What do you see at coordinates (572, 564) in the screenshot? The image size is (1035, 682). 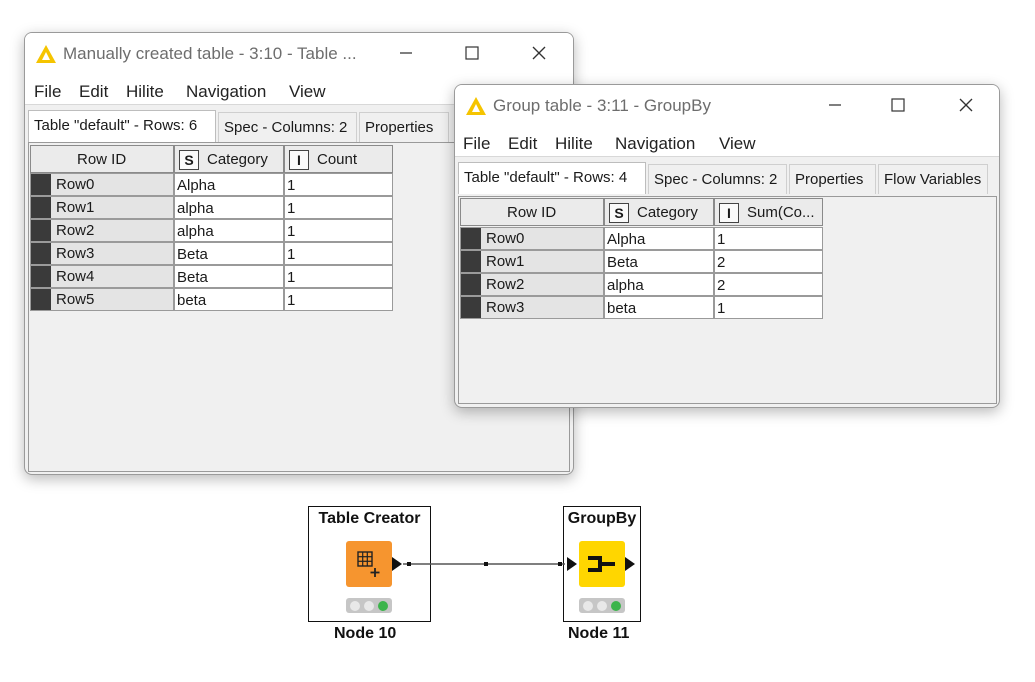 I see `input-port-icon` at bounding box center [572, 564].